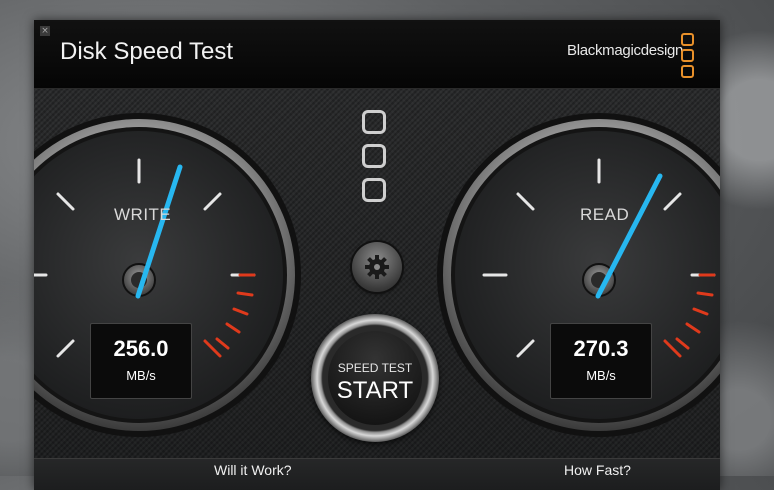 The height and width of the screenshot is (490, 774). I want to click on read-speed-value: 270.3, so click(601, 348).